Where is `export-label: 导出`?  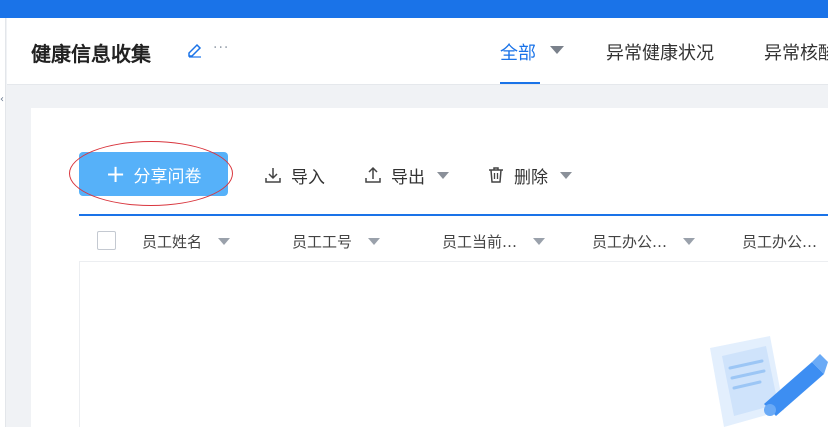 export-label: 导出 is located at coordinates (408, 177).